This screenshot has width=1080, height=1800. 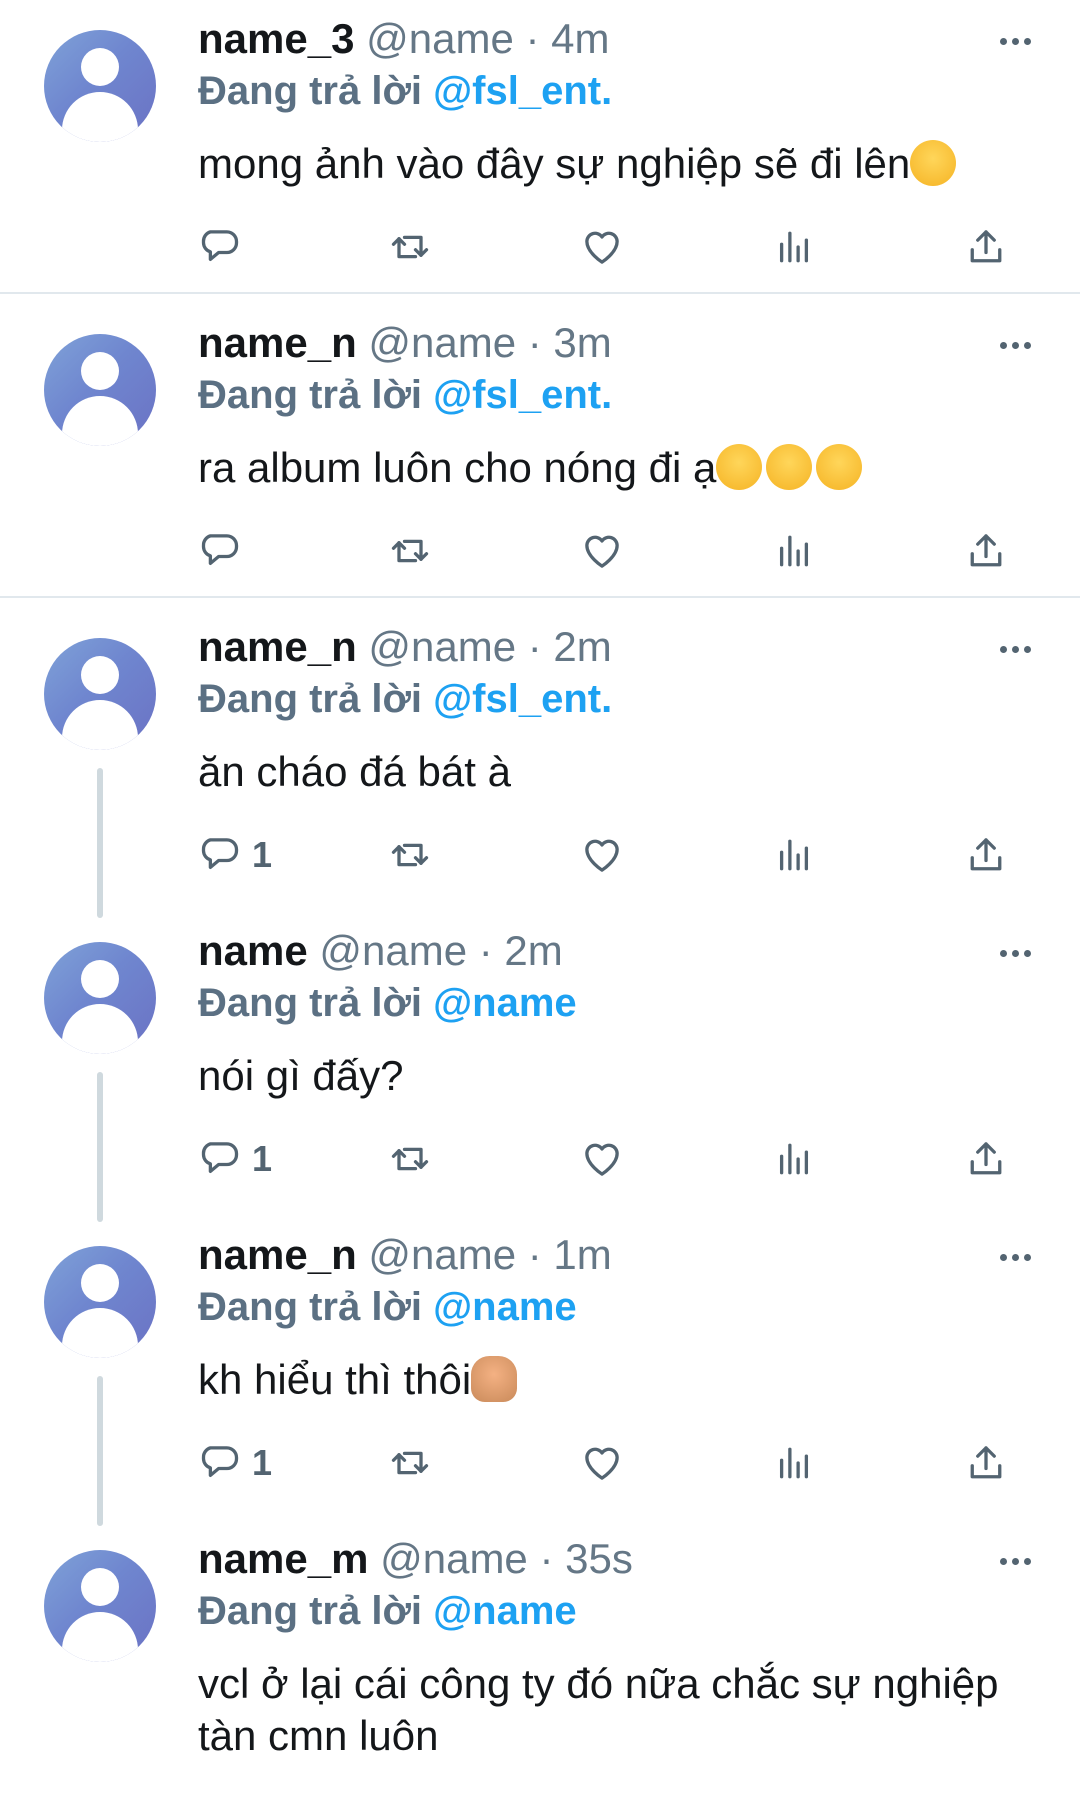 I want to click on timestamp: · 3m, so click(x=570, y=342).